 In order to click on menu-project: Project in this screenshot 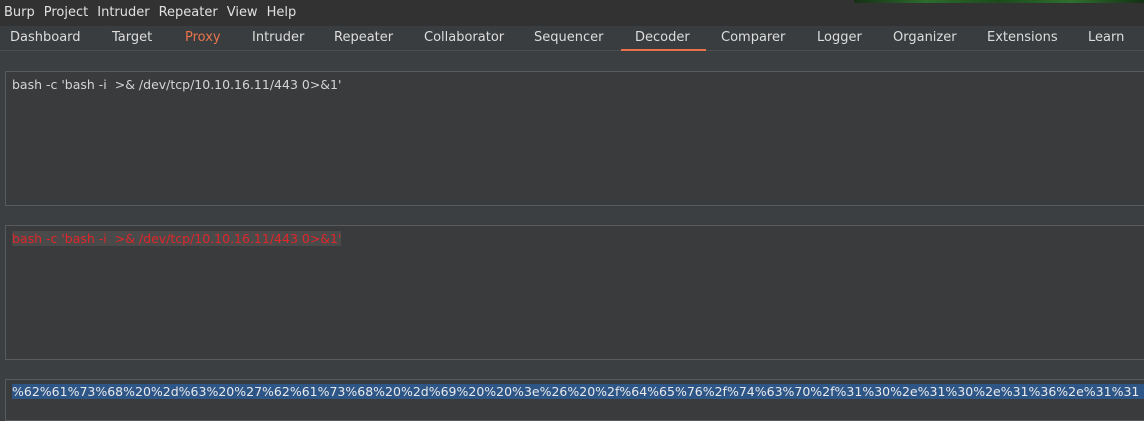, I will do `click(66, 13)`.